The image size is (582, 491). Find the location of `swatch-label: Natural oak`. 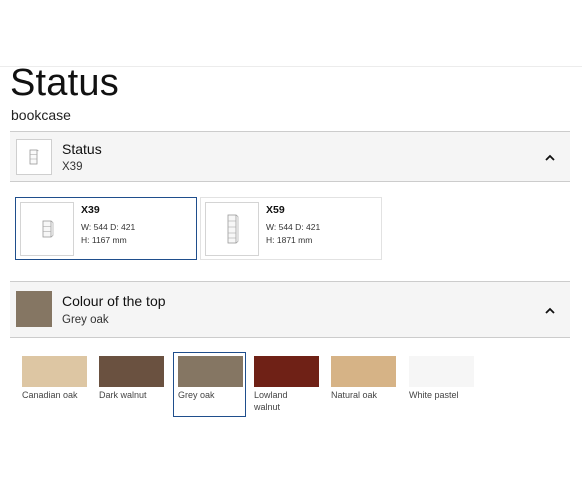

swatch-label: Natural oak is located at coordinates (354, 395).